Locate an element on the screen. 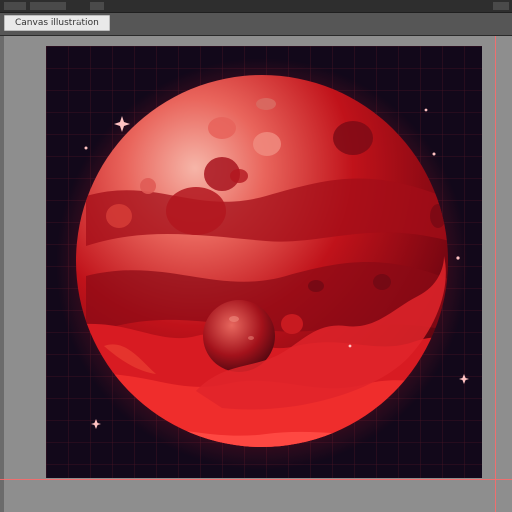  document-tab-label: Canvas illustration is located at coordinates (57, 23).